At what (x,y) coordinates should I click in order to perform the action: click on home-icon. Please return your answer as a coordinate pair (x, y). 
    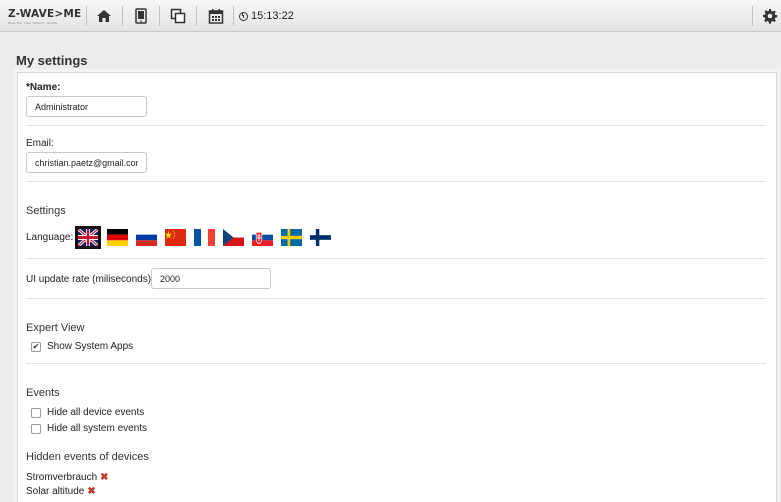
    Looking at the image, I should click on (104, 16).